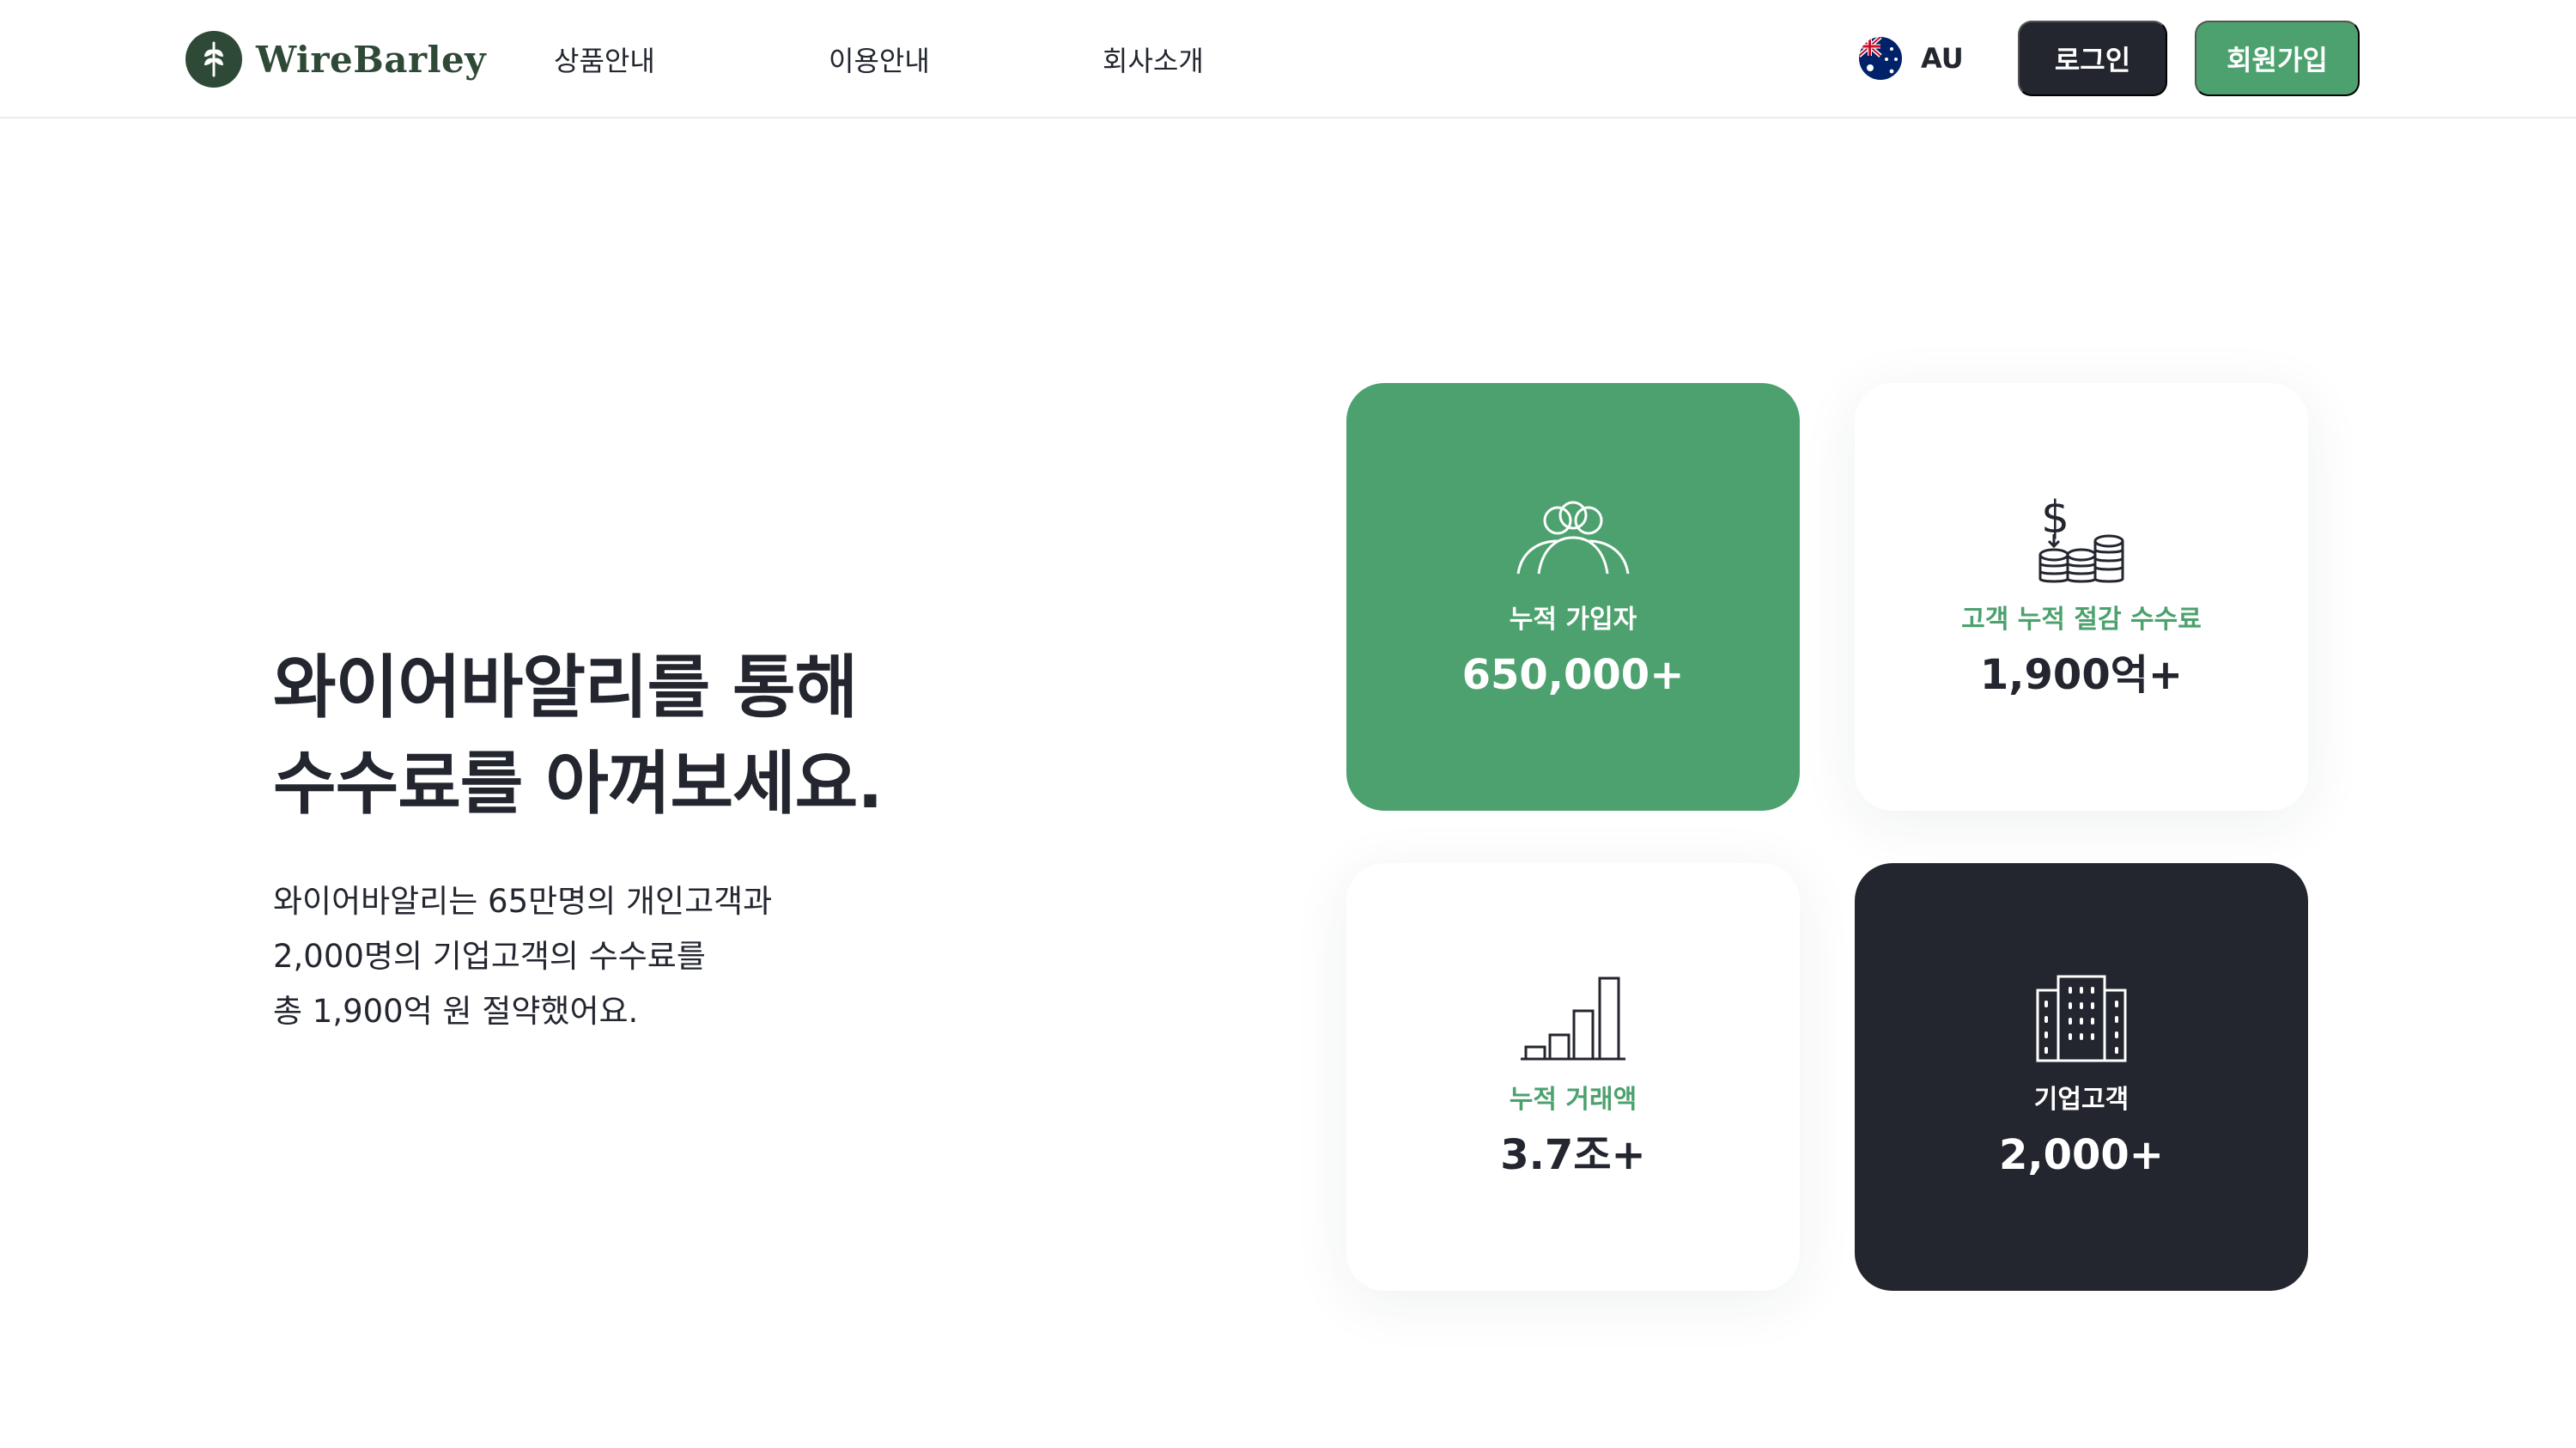 The width and height of the screenshot is (2576, 1448). I want to click on nav-item-guide: 이용안내, so click(879, 59).